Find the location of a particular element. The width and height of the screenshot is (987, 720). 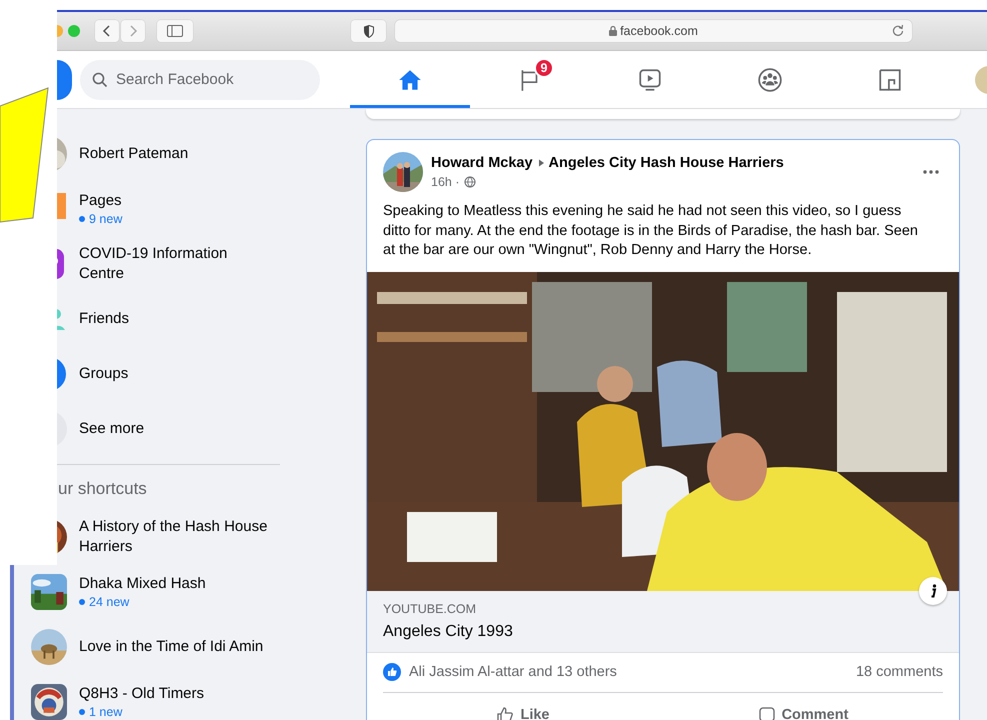

address-bar: facebook.com is located at coordinates (653, 31).